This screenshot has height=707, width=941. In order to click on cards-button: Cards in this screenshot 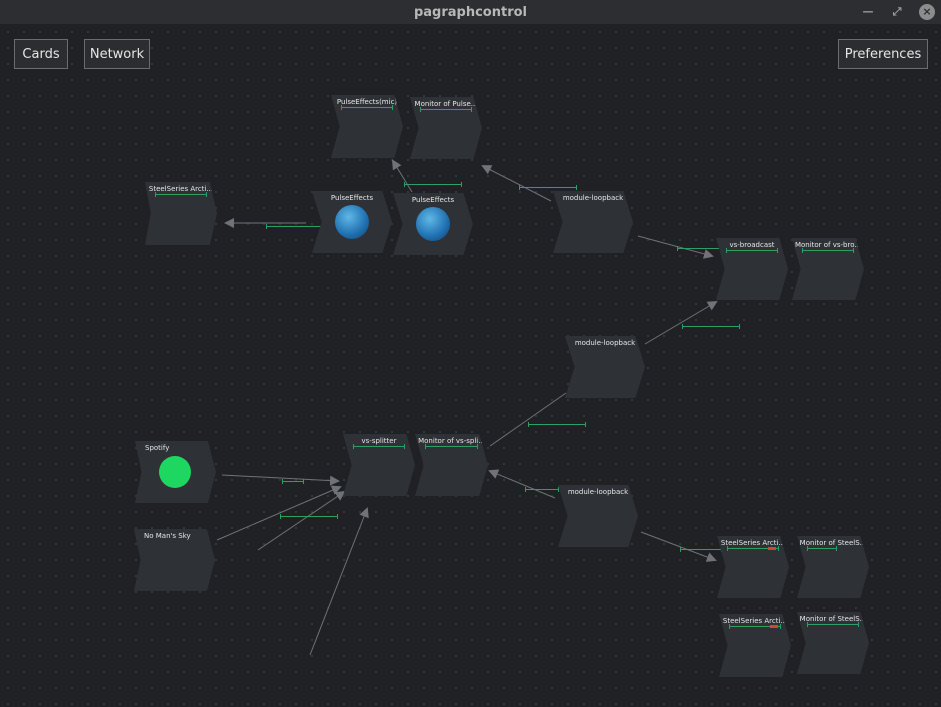, I will do `click(41, 54)`.